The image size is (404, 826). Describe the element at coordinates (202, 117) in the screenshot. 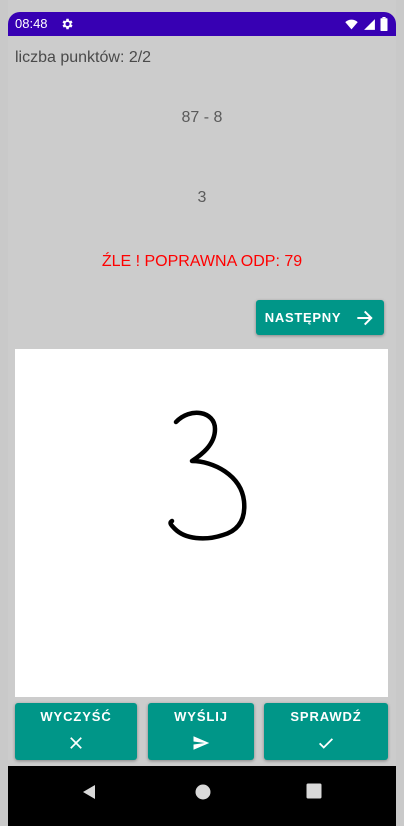

I see `problem-text: 87 - 8` at that location.